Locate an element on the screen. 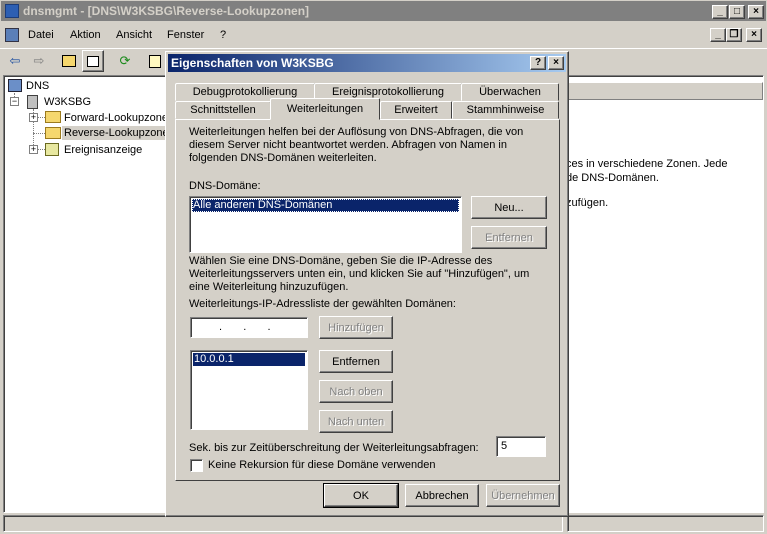 This screenshot has height=534, width=767. ip-address-input: . . . is located at coordinates (249, 327).